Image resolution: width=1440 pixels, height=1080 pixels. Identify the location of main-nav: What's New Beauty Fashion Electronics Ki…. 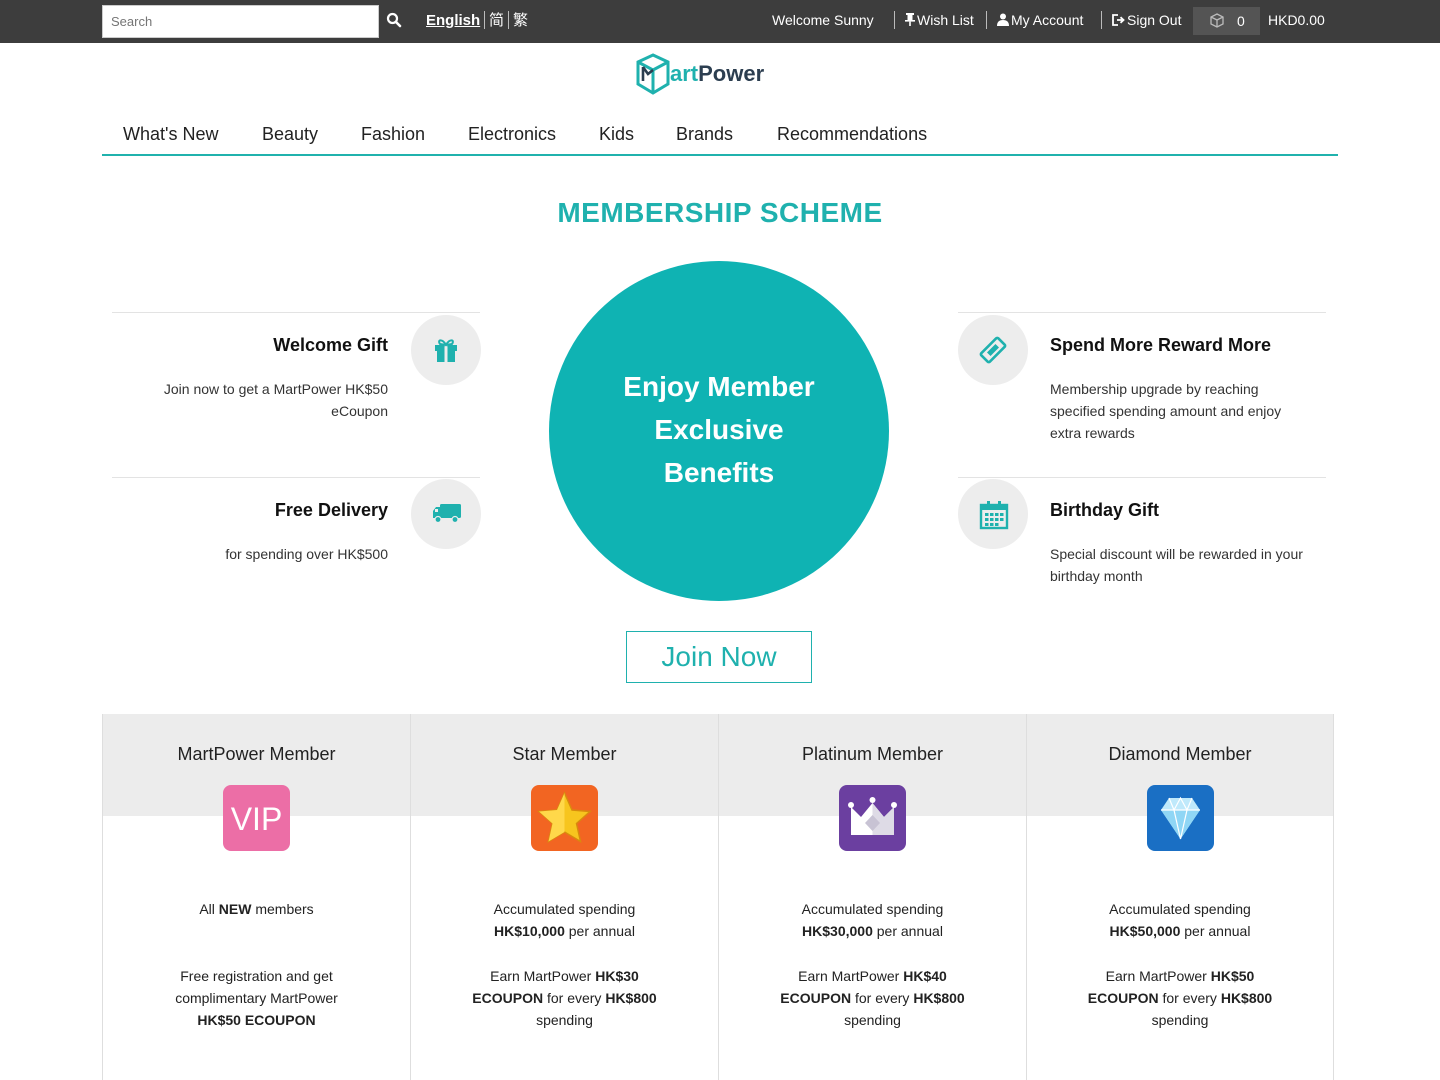
(720, 134).